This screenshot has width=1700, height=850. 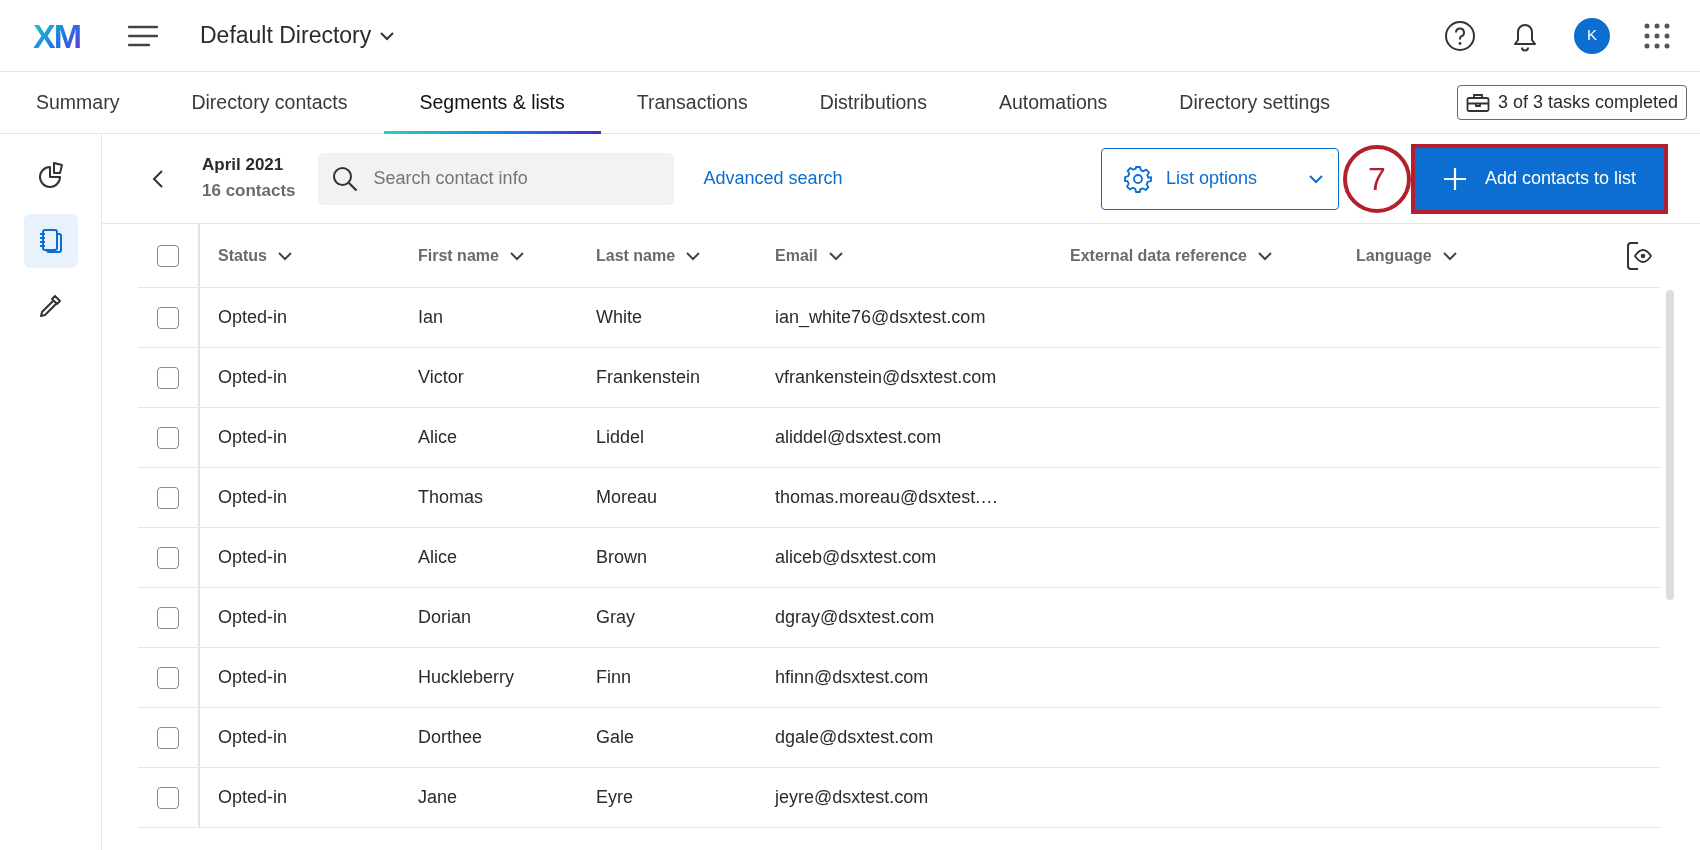 I want to click on table-cell-text: Huckleberry, so click(x=466, y=677).